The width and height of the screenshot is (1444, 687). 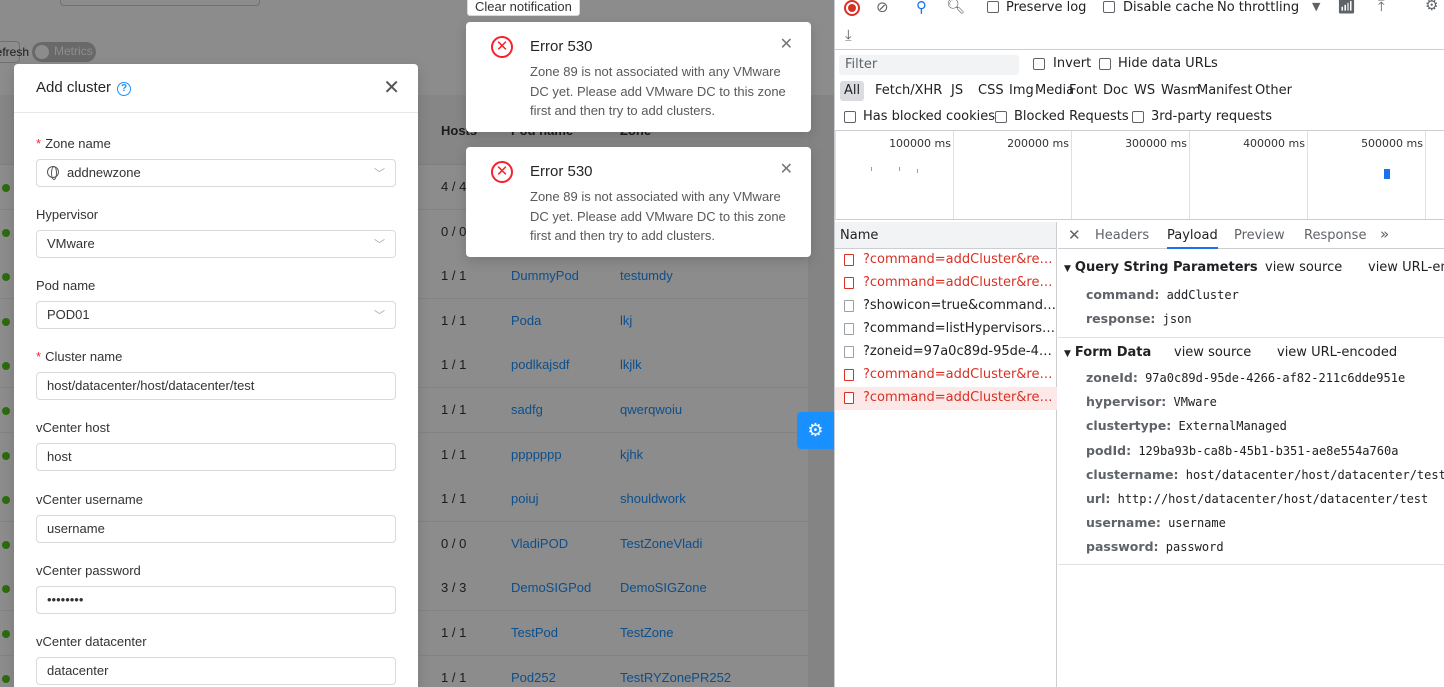 I want to click on hypervisor-label: Hypervisor, so click(x=67, y=214).